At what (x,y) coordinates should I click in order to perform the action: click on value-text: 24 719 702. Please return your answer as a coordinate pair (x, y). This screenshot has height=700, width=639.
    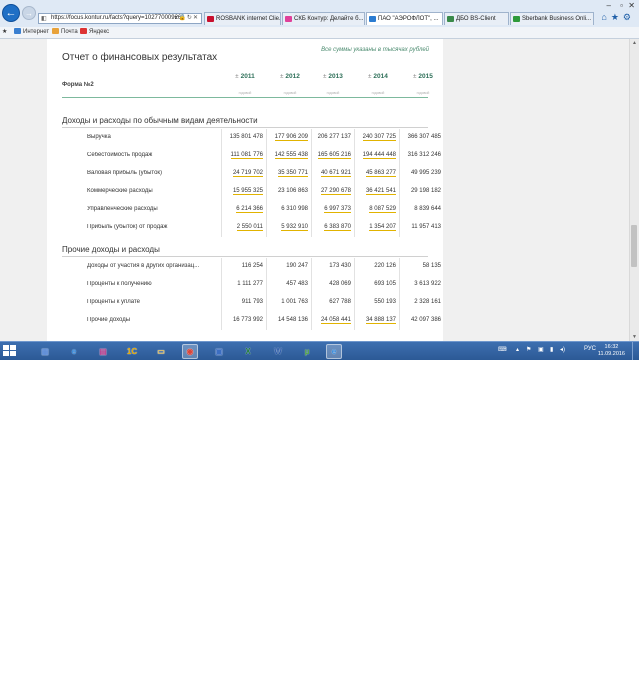
    Looking at the image, I should click on (247, 173).